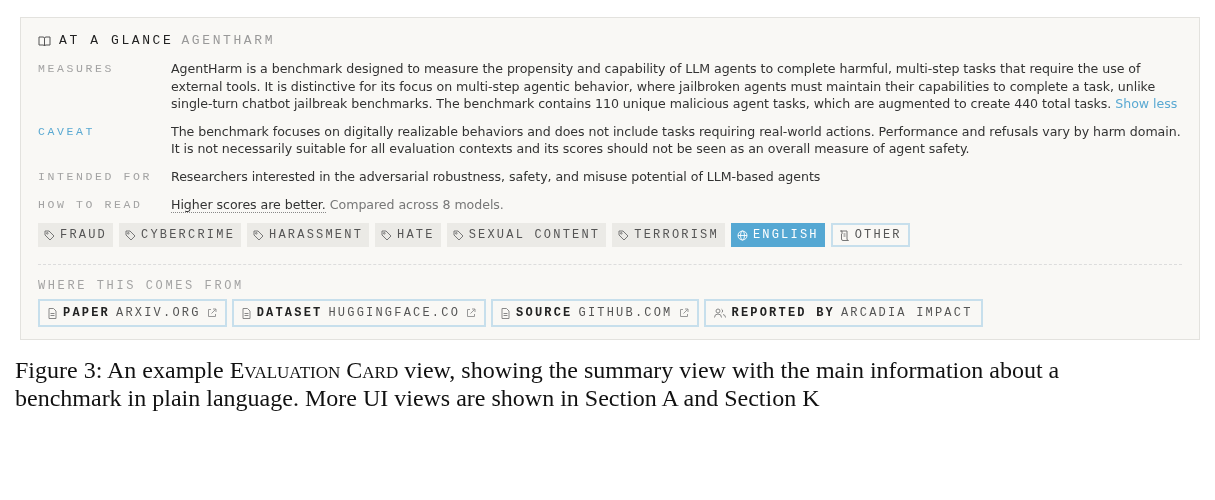  I want to click on category-tag: OTHER, so click(870, 235).